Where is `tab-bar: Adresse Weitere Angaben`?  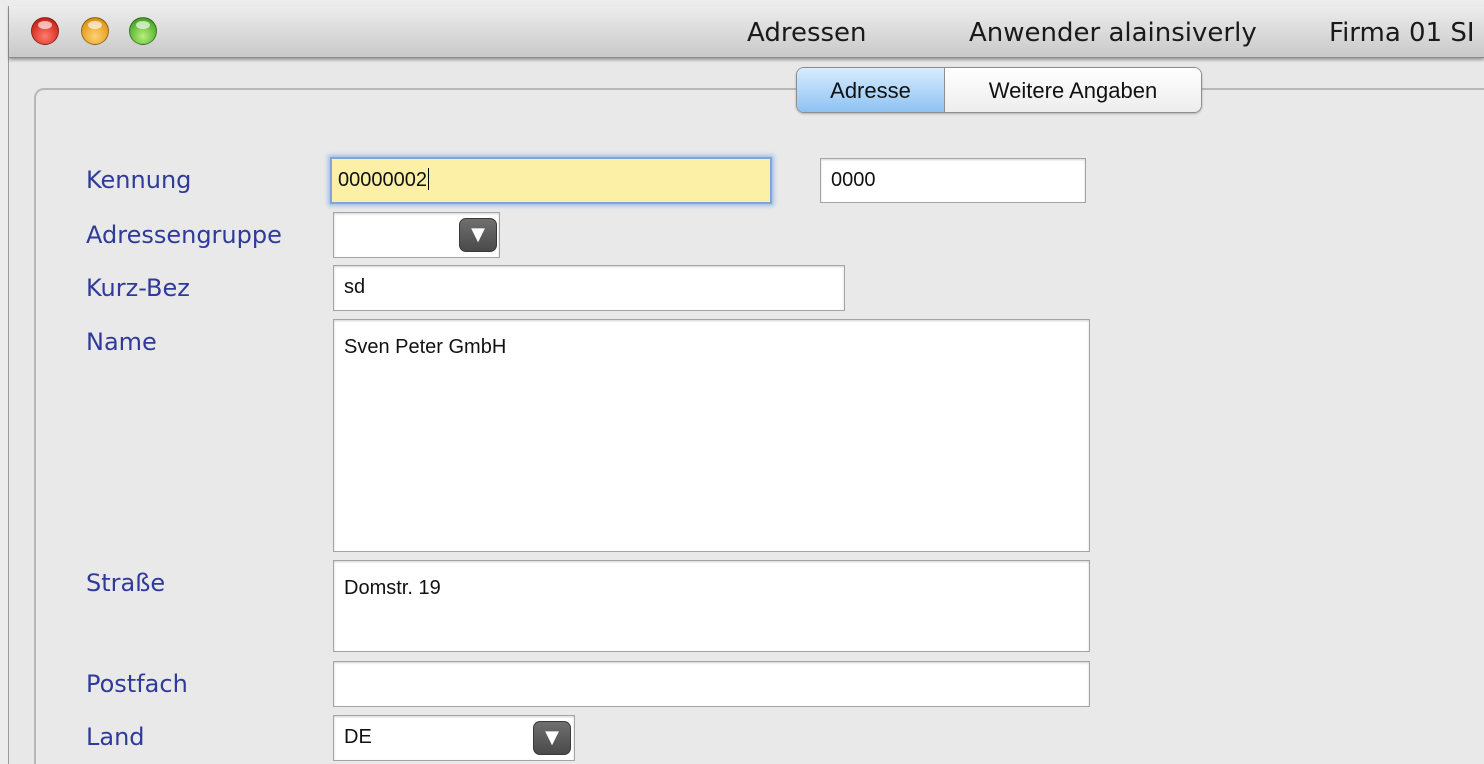 tab-bar: Adresse Weitere Angaben is located at coordinates (999, 90).